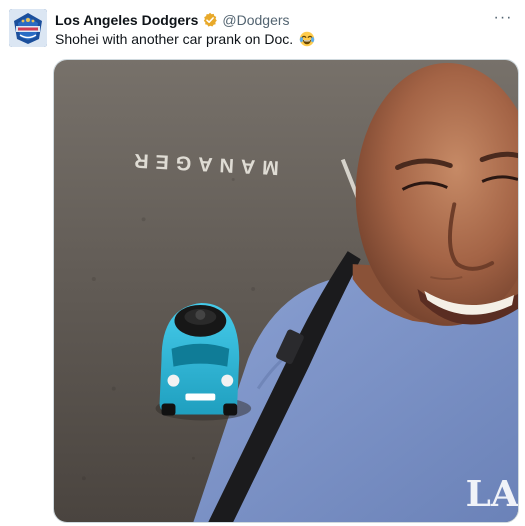  Describe the element at coordinates (210, 20) in the screenshot. I see `verified-badge-icon` at that location.